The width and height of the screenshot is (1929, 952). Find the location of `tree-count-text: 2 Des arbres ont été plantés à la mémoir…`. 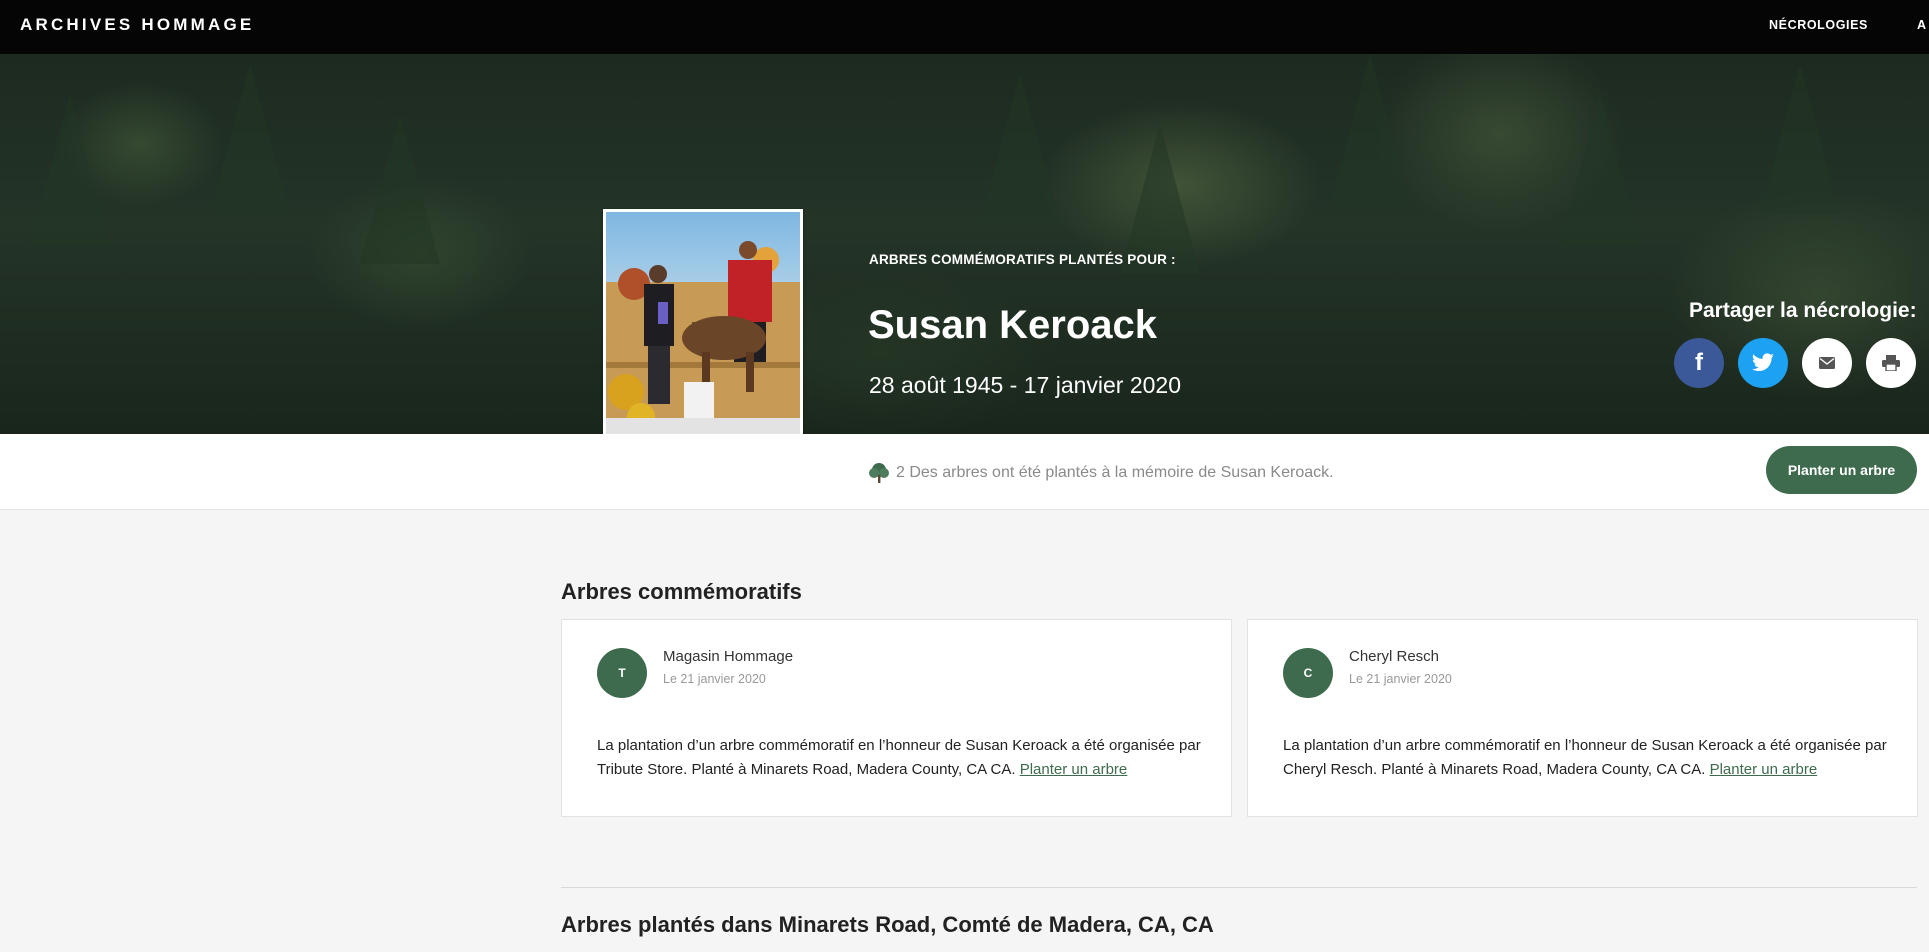

tree-count-text: 2 Des arbres ont été plantés à la mémoir… is located at coordinates (1115, 472).